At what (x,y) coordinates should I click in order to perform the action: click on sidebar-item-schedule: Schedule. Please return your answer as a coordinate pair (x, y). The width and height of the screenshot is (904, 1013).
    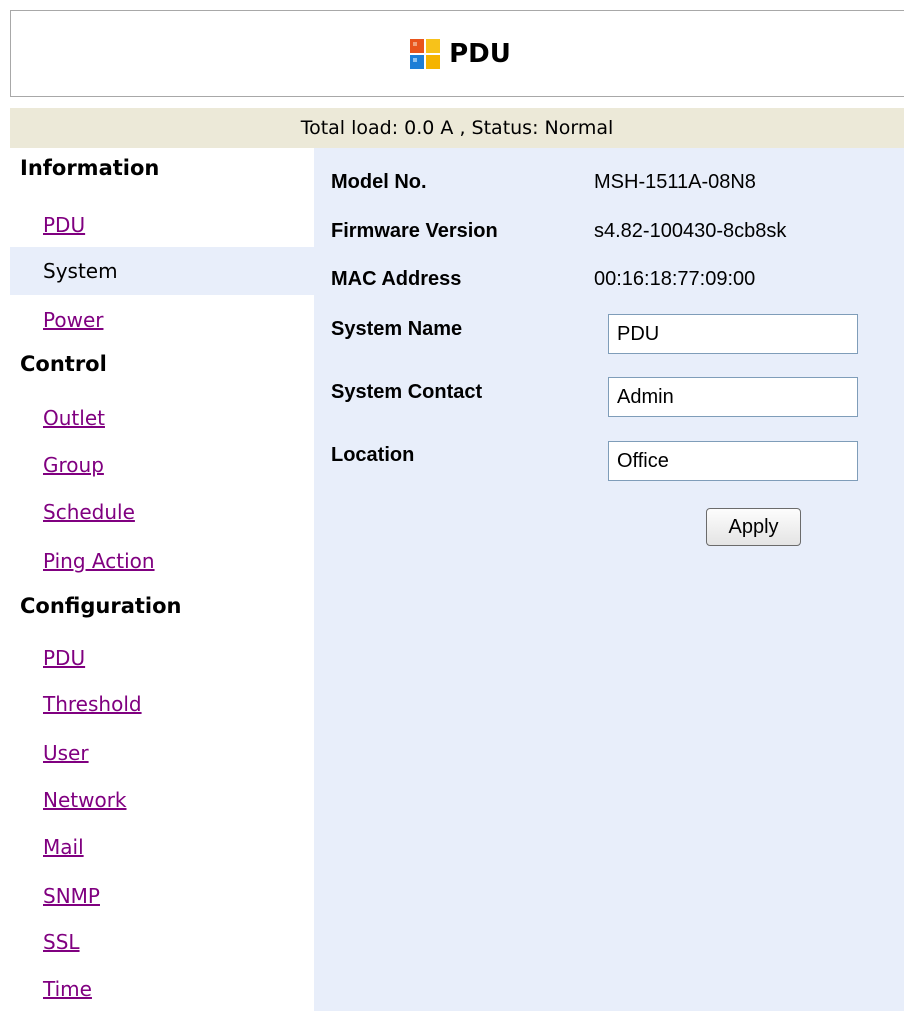
    Looking at the image, I should click on (162, 512).